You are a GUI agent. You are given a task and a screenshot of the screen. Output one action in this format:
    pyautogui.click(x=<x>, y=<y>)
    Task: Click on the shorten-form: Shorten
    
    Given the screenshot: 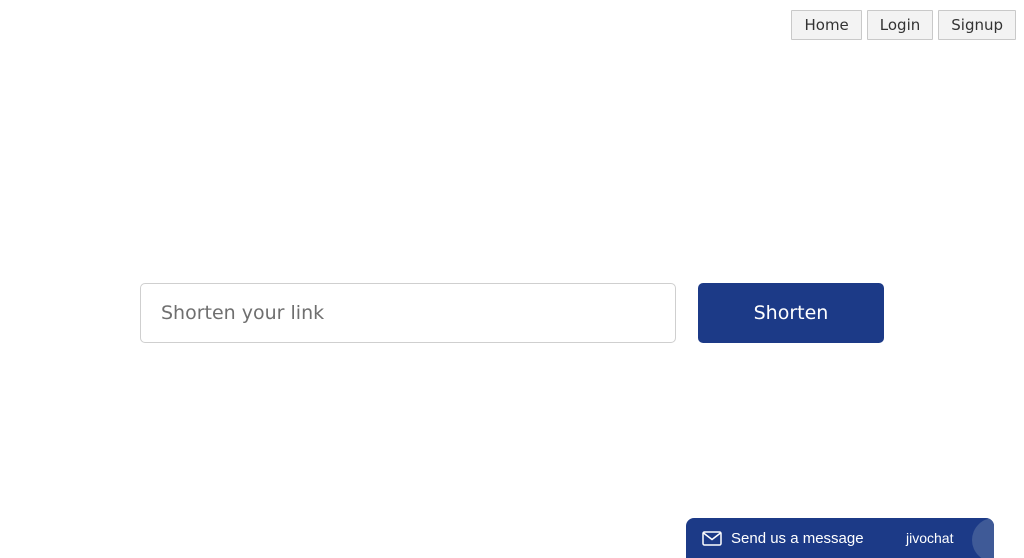 What is the action you would take?
    pyautogui.click(x=512, y=313)
    